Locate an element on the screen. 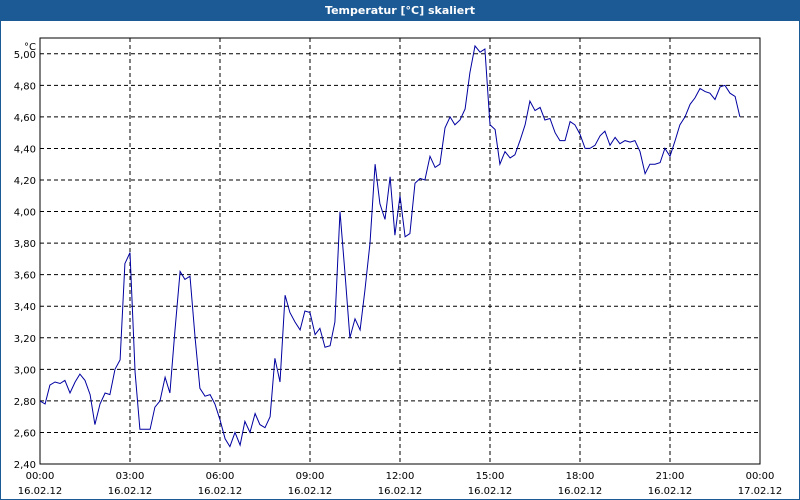 This screenshot has width=800, height=500. x-tick-time-label: 18:00 is located at coordinates (580, 476).